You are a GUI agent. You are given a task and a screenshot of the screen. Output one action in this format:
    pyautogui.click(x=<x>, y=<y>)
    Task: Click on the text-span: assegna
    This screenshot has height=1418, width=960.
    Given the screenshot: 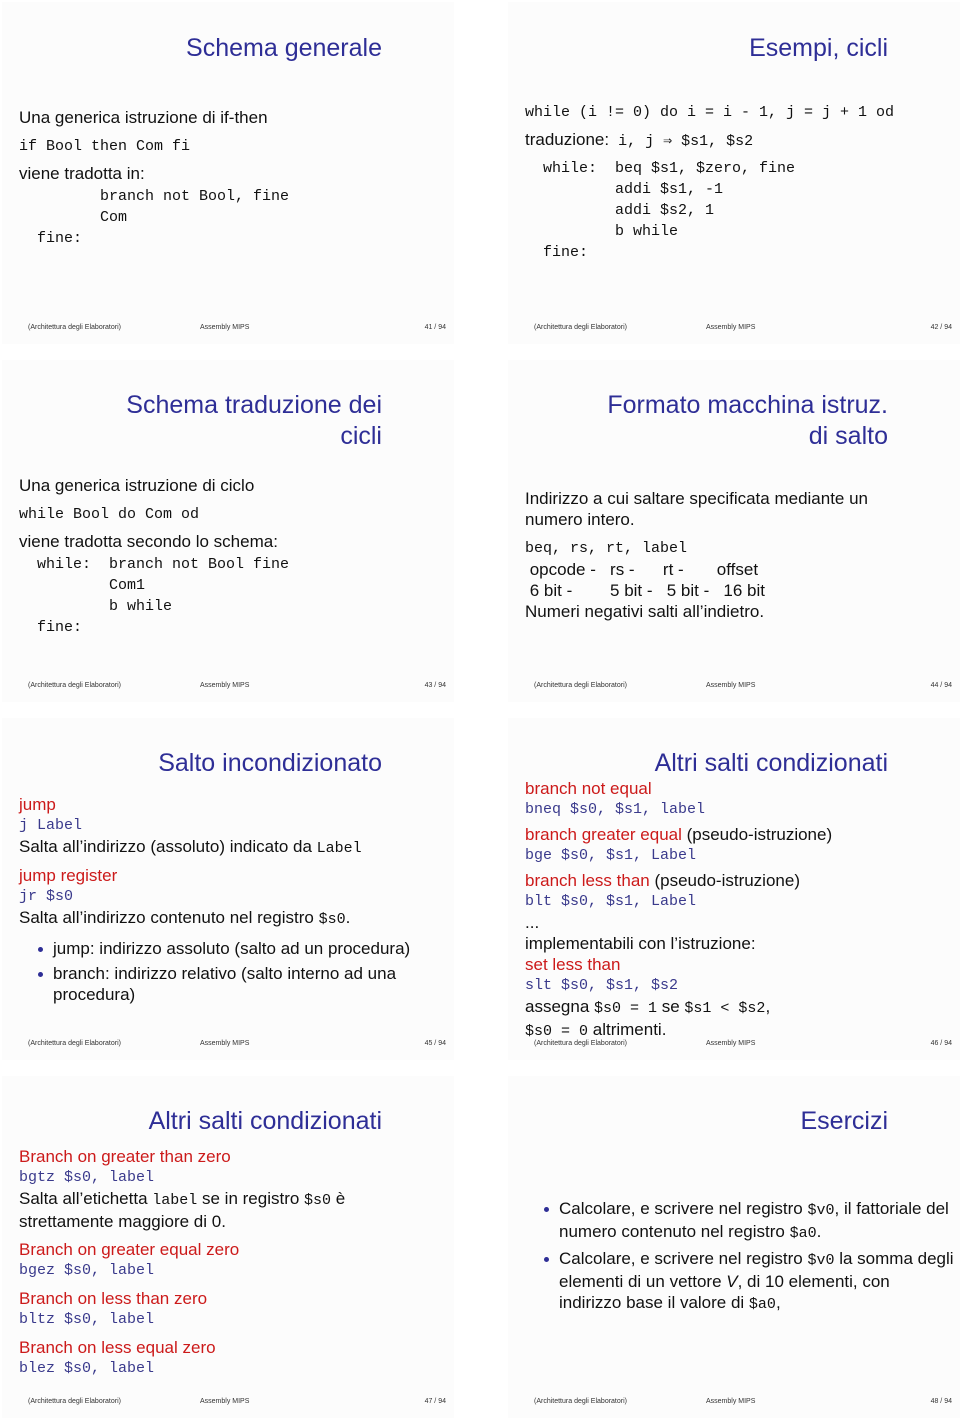 What is the action you would take?
    pyautogui.click(x=559, y=1006)
    